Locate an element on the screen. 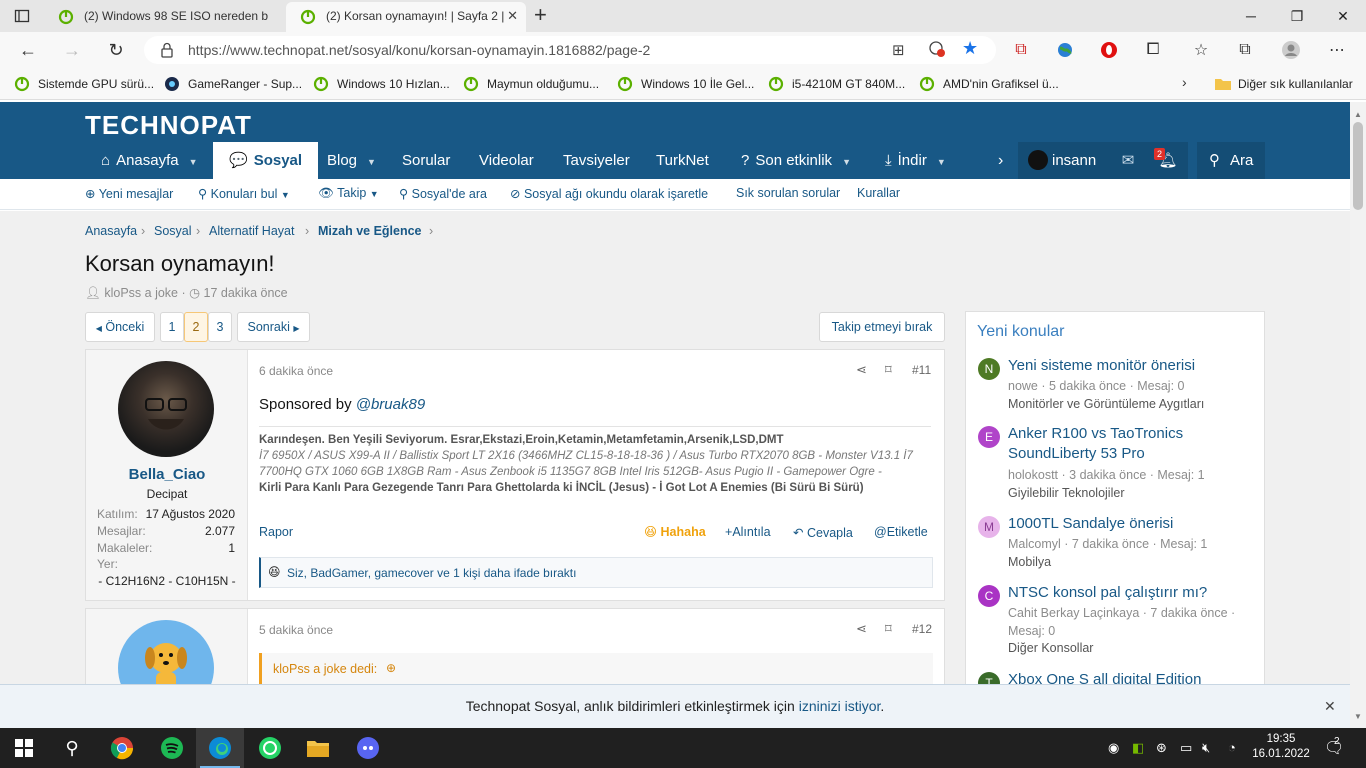  nav-sosyal: 💬 Sosyal is located at coordinates (266, 160).